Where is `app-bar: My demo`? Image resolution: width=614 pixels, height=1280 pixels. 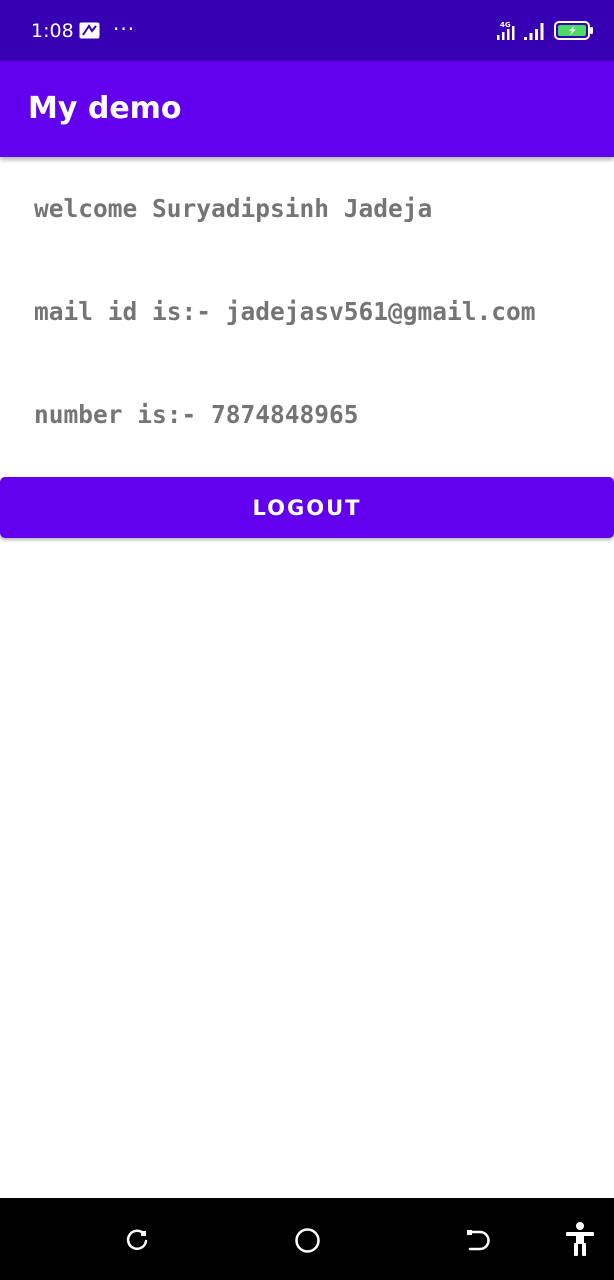 app-bar: My demo is located at coordinates (307, 109).